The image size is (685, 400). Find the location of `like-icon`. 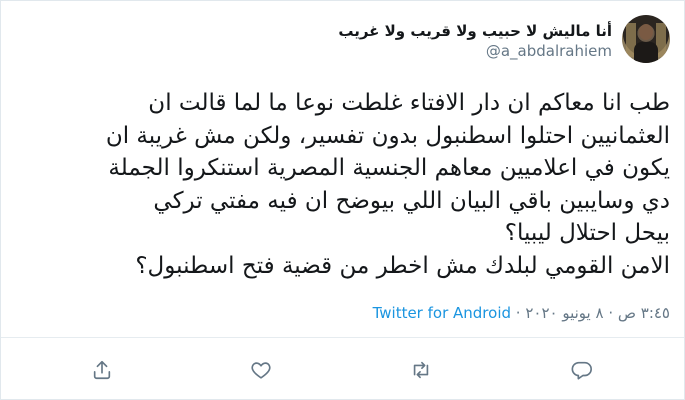

like-icon is located at coordinates (261, 370).